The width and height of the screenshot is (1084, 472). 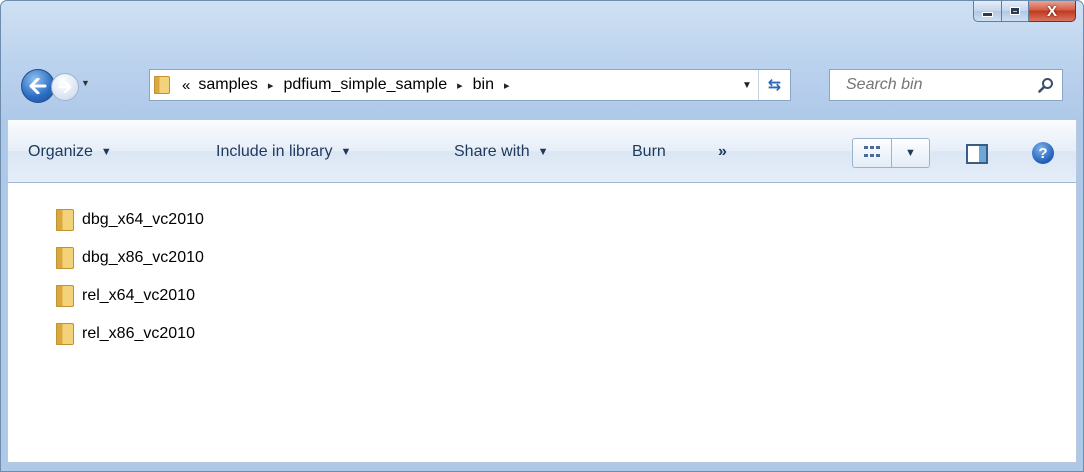 What do you see at coordinates (365, 85) in the screenshot?
I see `breadcrumb-pdfium-simple-sample: pdfium_simple_sample` at bounding box center [365, 85].